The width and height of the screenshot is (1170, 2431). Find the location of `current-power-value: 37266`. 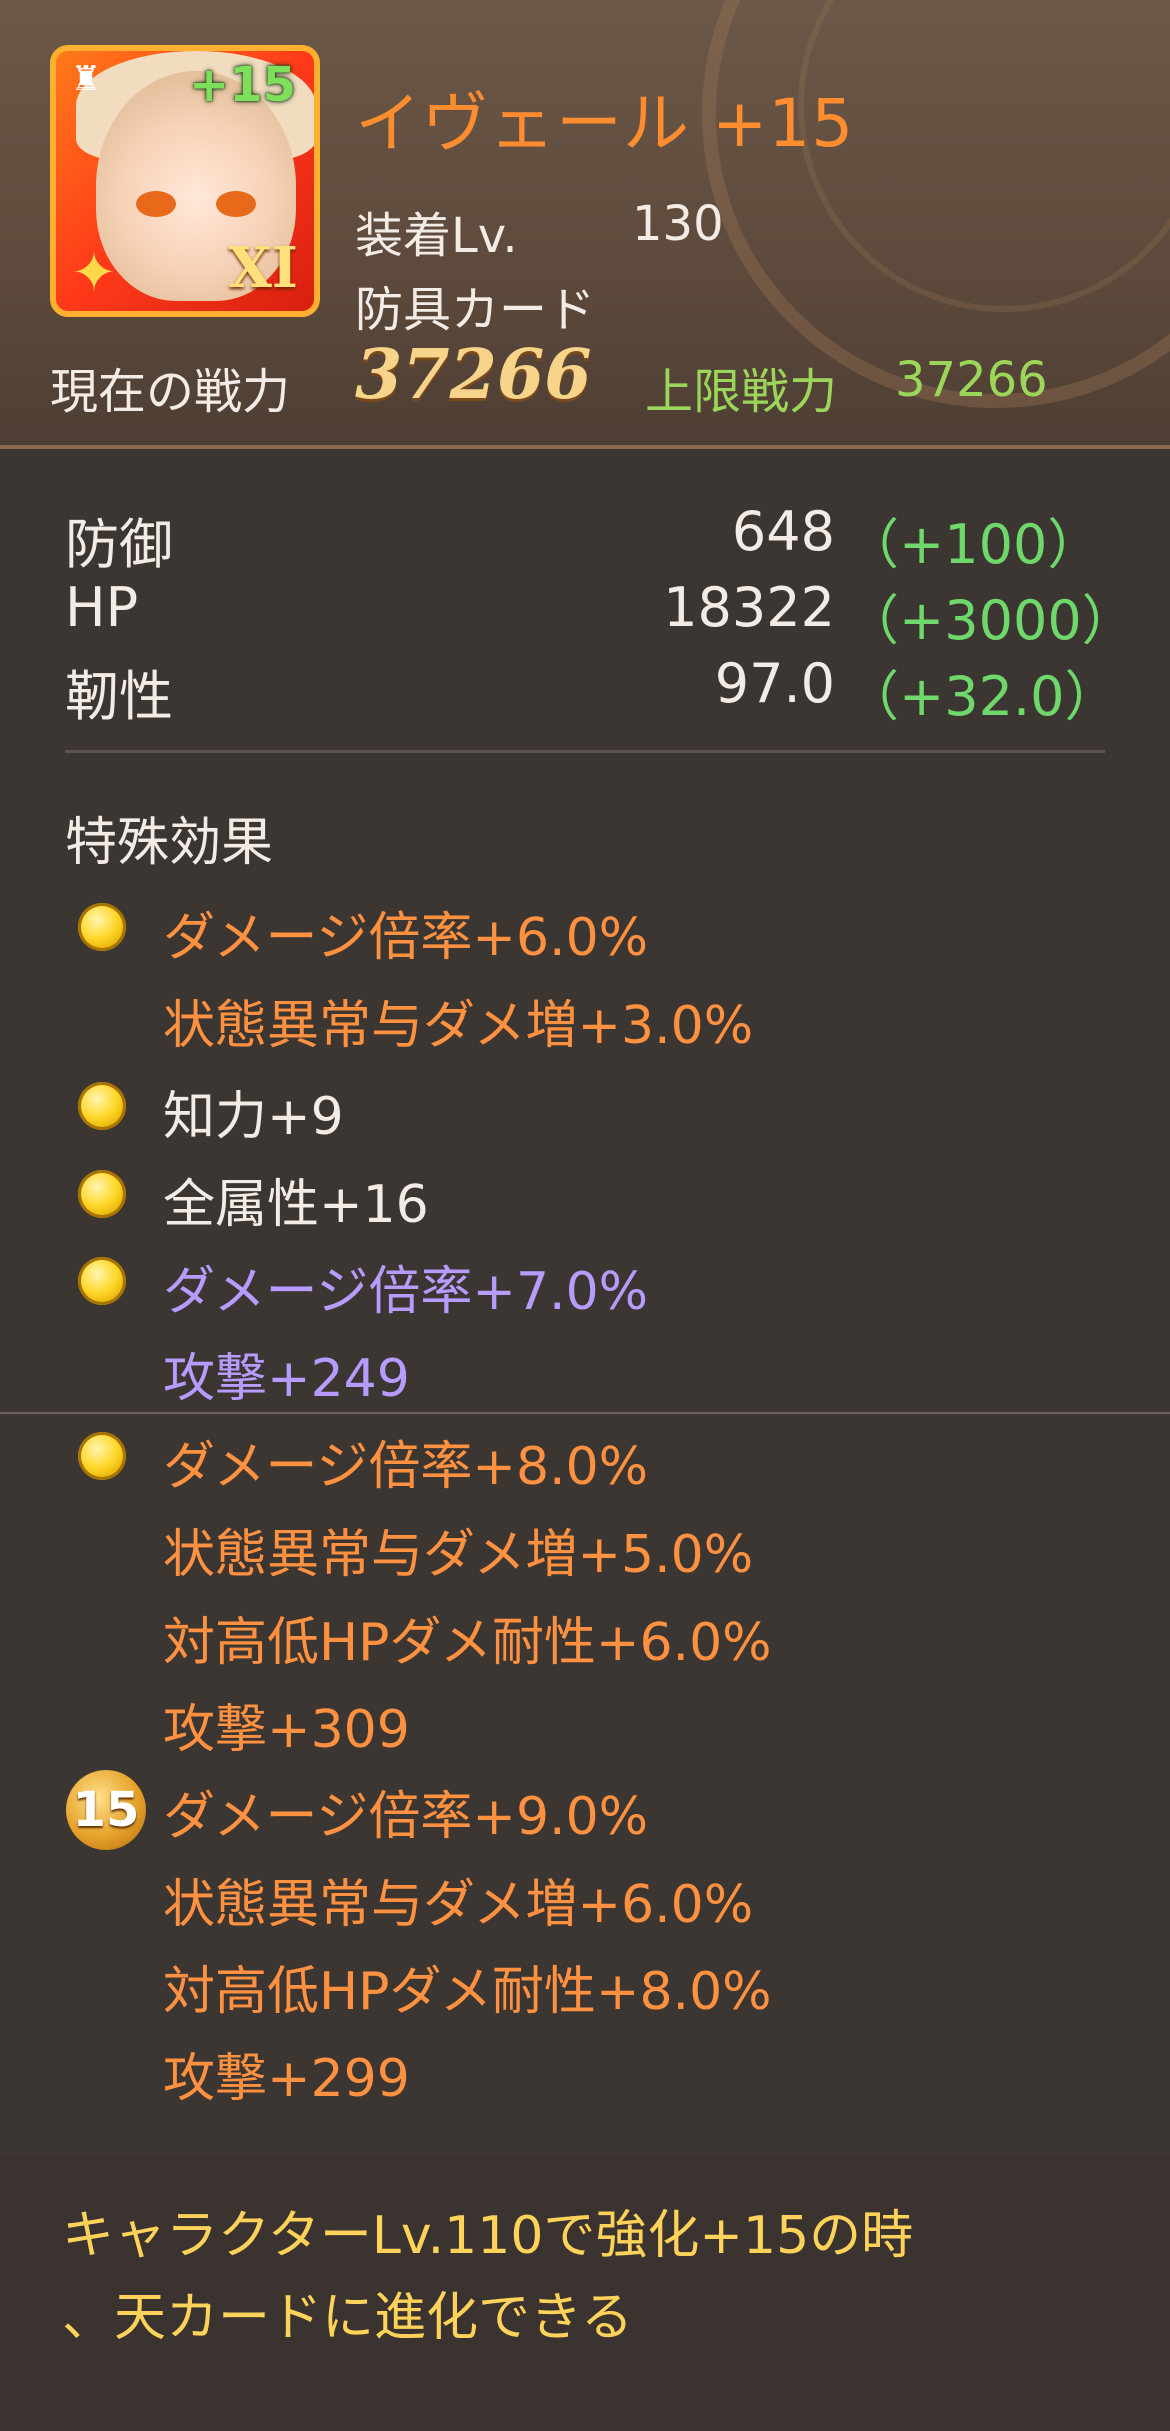

current-power-value: 37266 is located at coordinates (473, 375).